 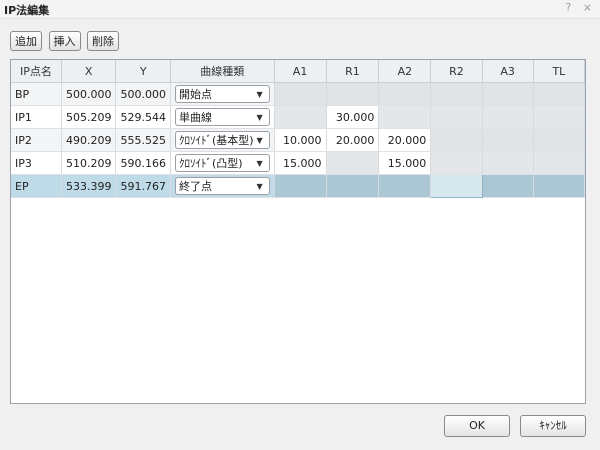 What do you see at coordinates (103, 41) in the screenshot?
I see `delete-button: 削除` at bounding box center [103, 41].